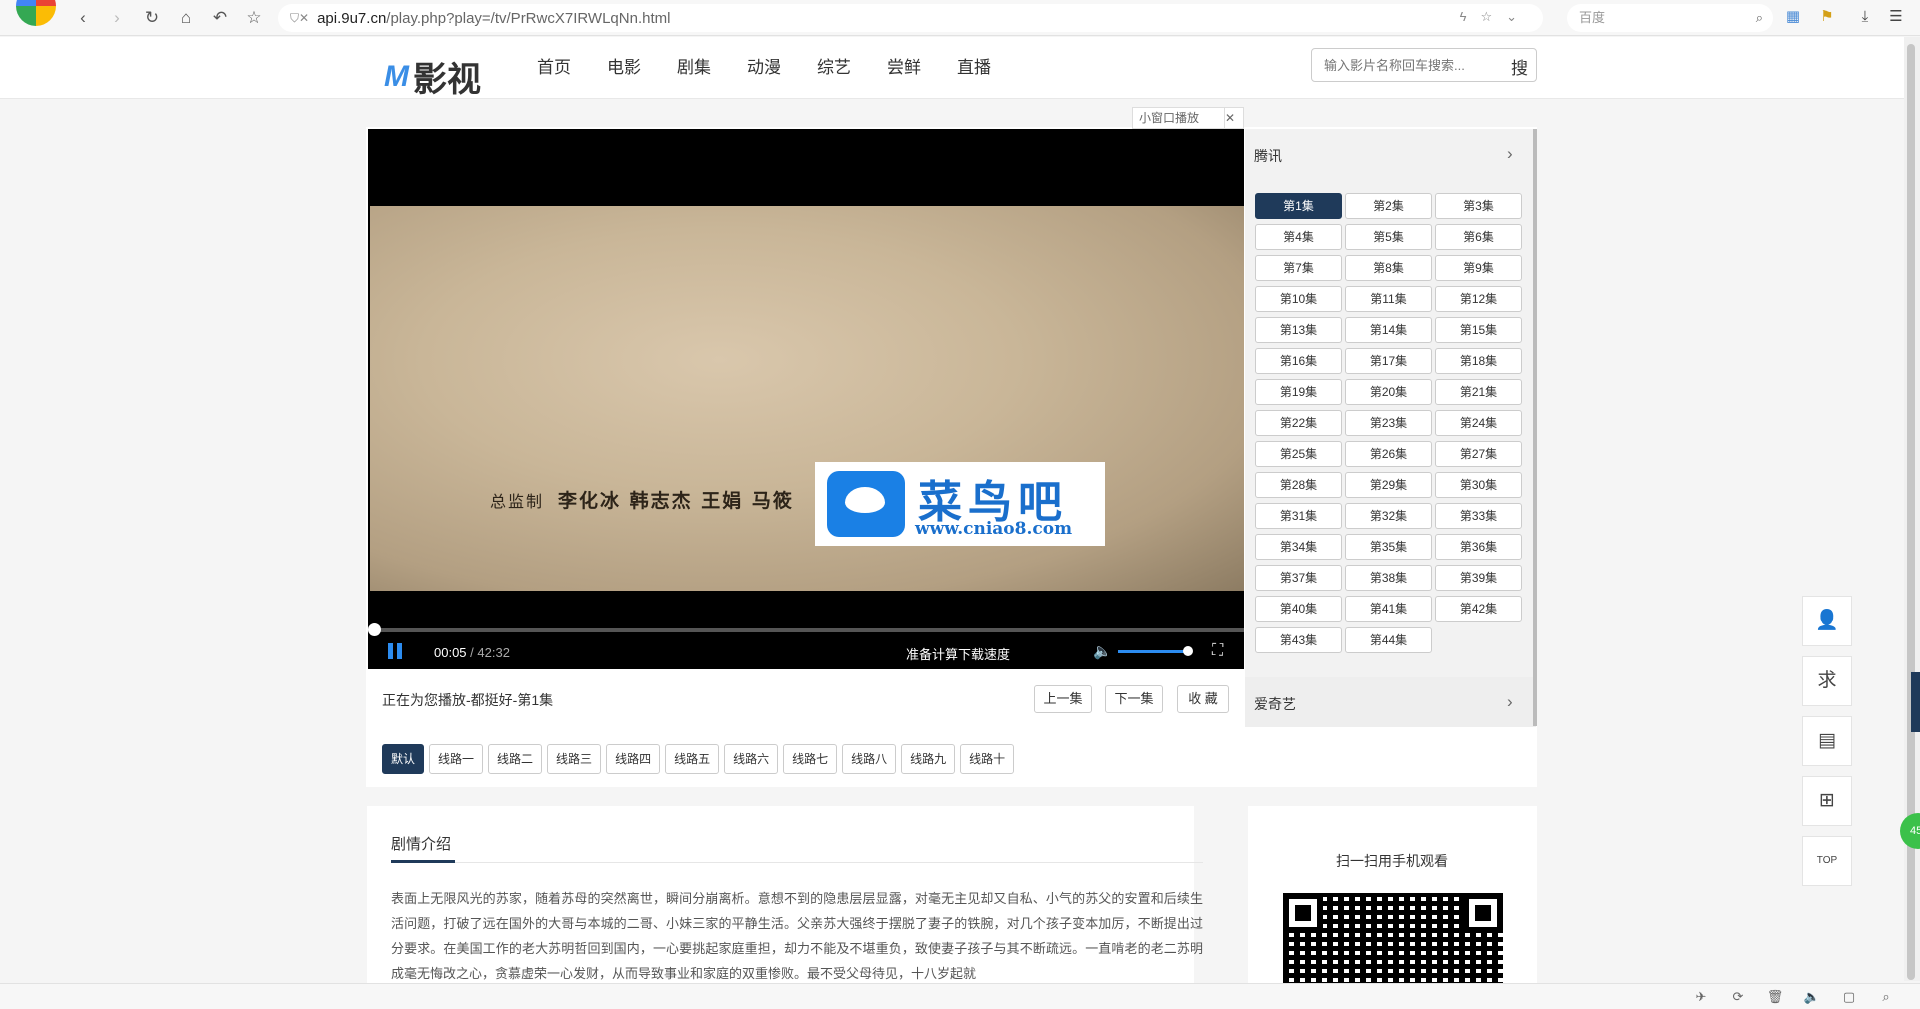 This screenshot has height=1009, width=1920. What do you see at coordinates (1388, 423) in the screenshot?
I see `episode-button: 第23集` at bounding box center [1388, 423].